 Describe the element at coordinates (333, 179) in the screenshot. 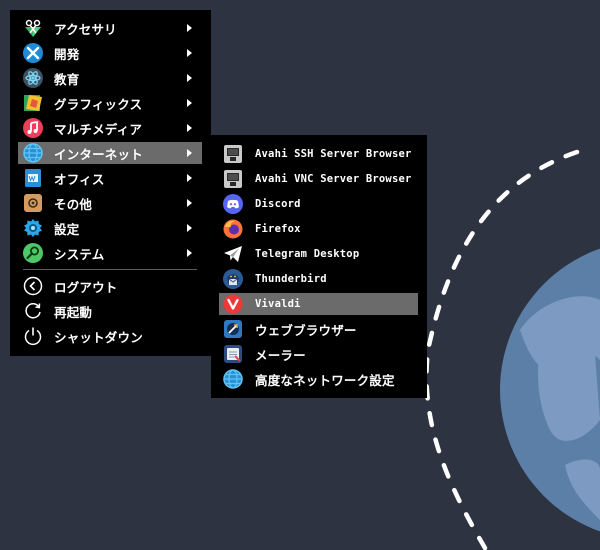

I see `submenu-item-label: Avahi VNC Server Browser` at that location.